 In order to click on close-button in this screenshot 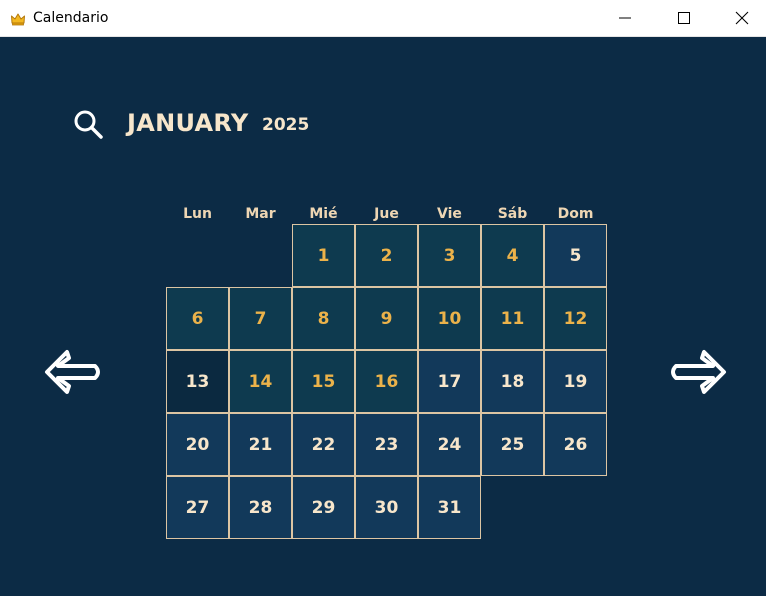, I will do `click(739, 18)`.